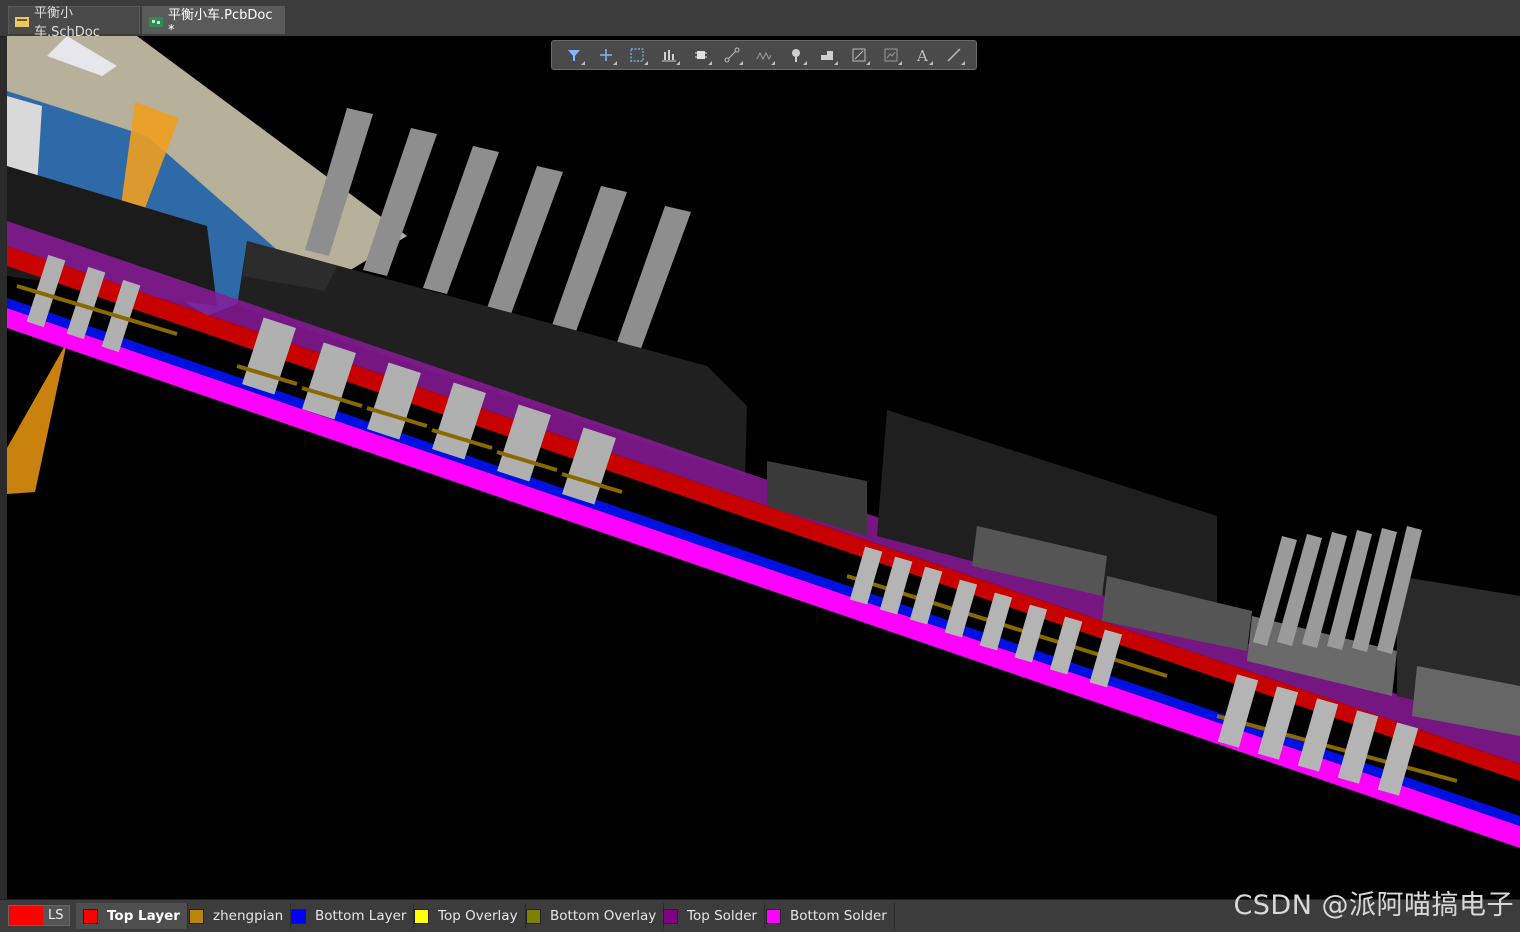 The height and width of the screenshot is (932, 1520). Describe the element at coordinates (603, 916) in the screenshot. I see `layer-label: Bottom Overlay` at that location.